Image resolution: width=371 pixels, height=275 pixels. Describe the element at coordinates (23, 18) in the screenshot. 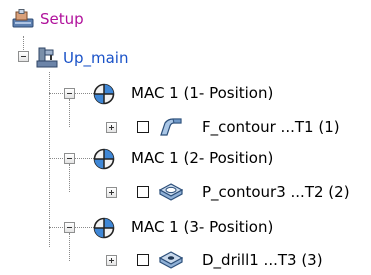

I see `setup-icon` at that location.